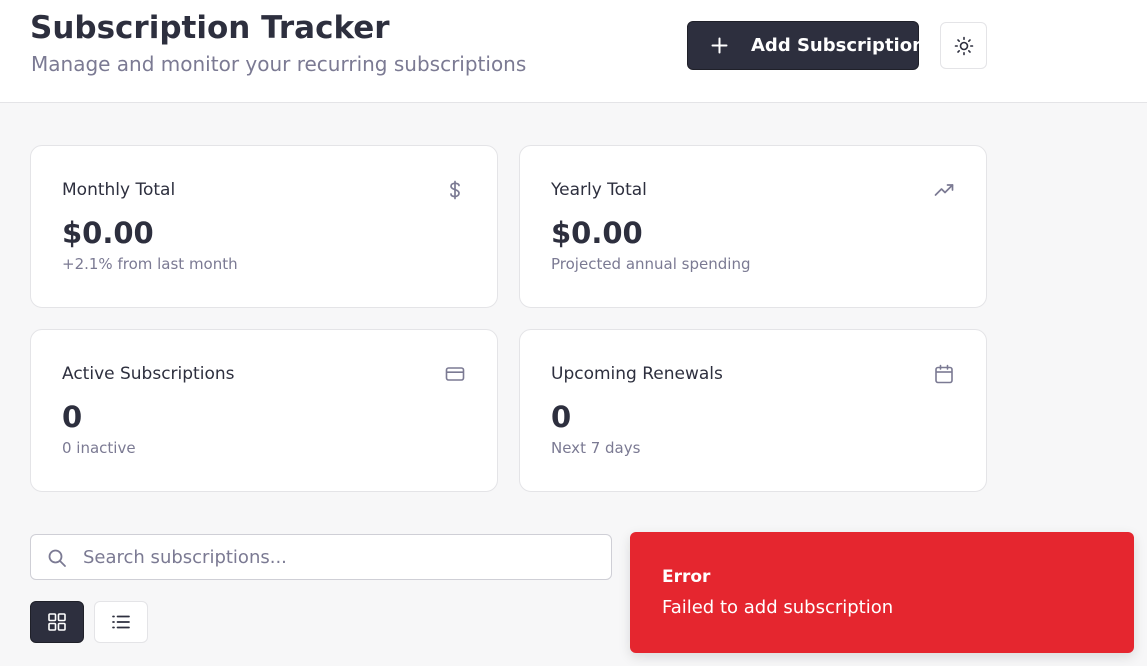 This screenshot has width=1147, height=666. Describe the element at coordinates (778, 607) in the screenshot. I see `toast-message: Failed to add subscription` at that location.